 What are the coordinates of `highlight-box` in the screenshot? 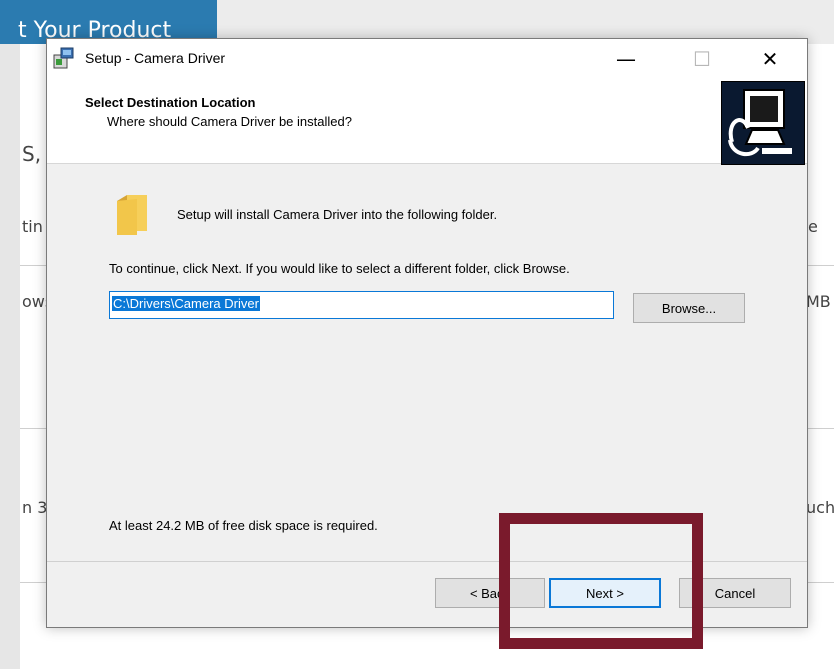 It's located at (601, 581).